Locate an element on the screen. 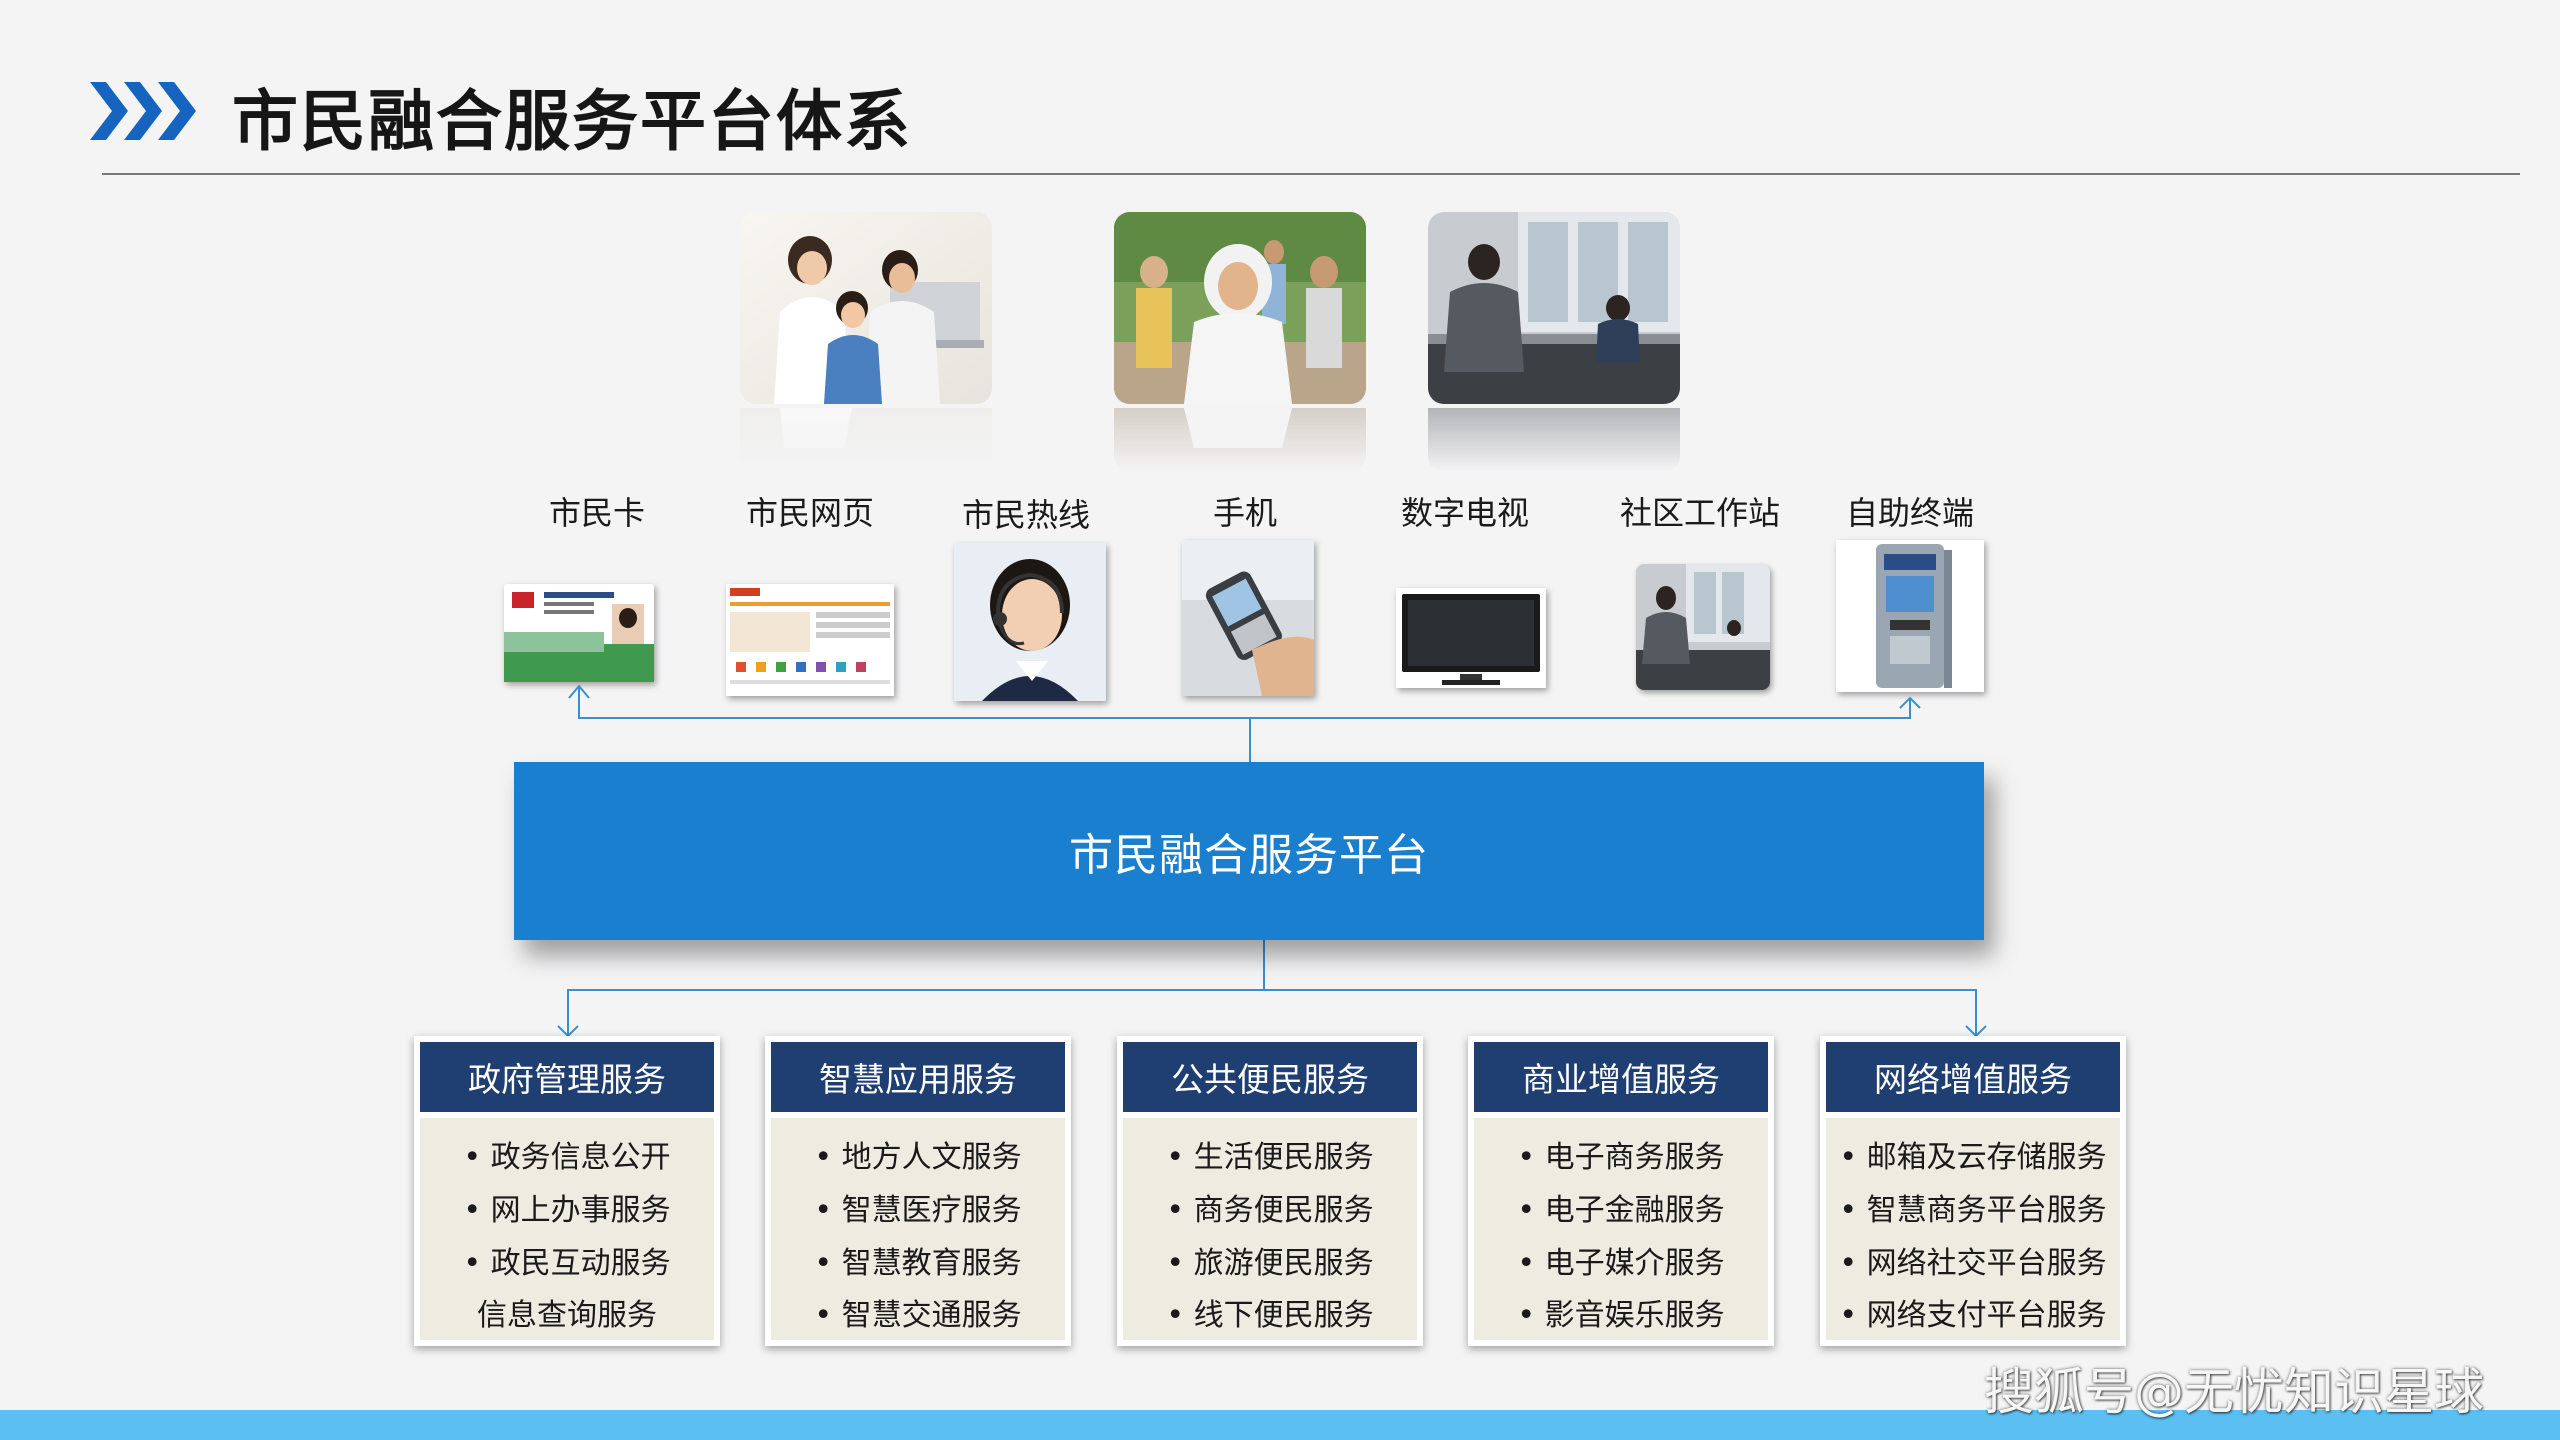 This screenshot has height=1440, width=2560. service-item: • 网上办事服务 is located at coordinates (567, 1210).